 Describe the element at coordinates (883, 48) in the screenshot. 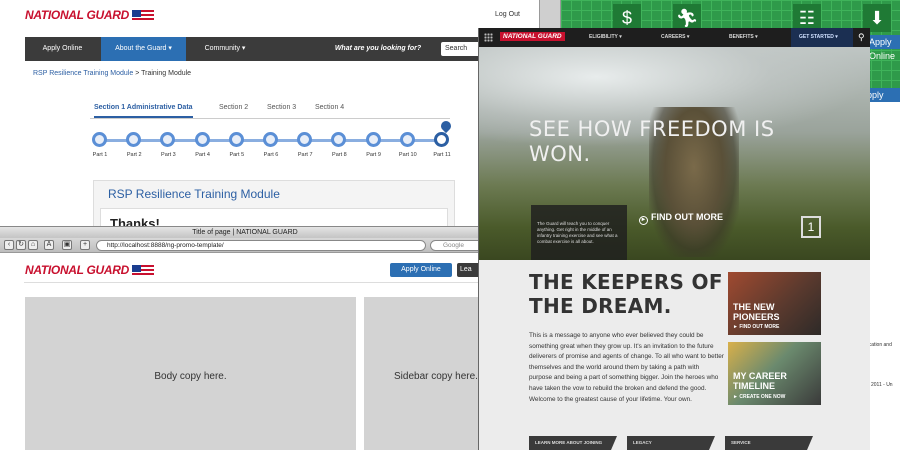

I see `apply-online-snippet-1: Apply Online` at that location.